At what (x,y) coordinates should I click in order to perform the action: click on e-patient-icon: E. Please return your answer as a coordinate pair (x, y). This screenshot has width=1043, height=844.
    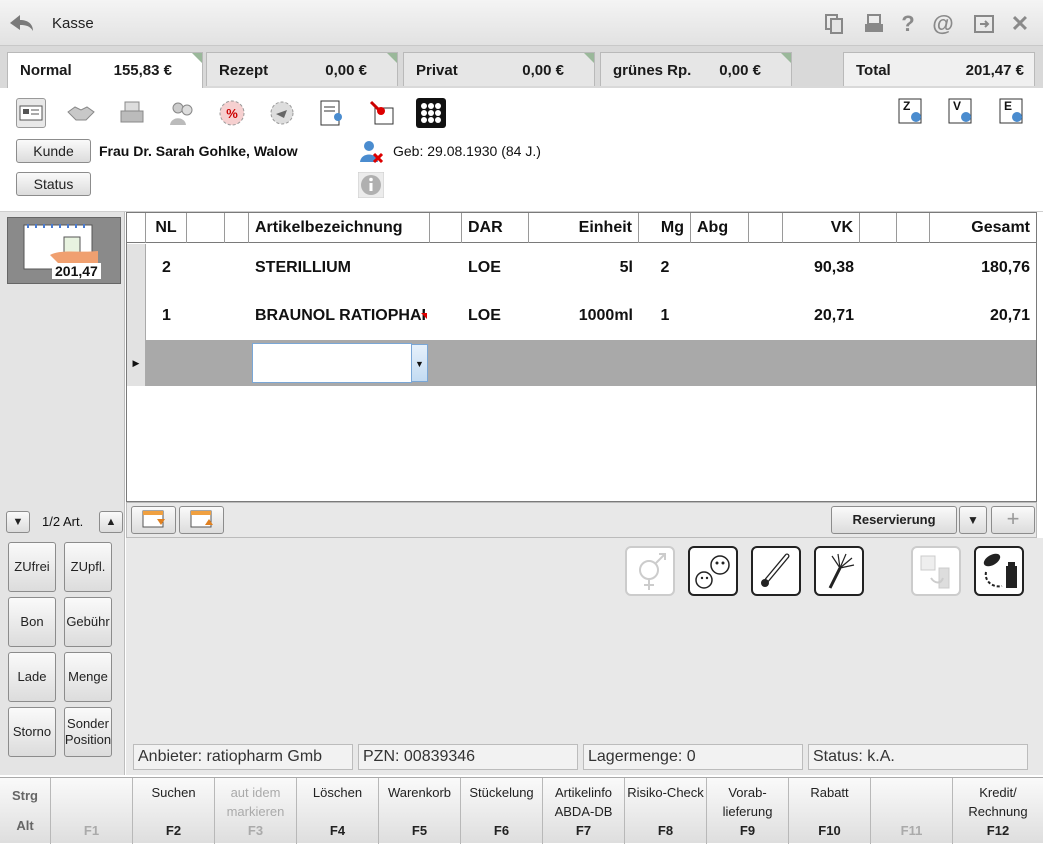
    Looking at the image, I should click on (1013, 112).